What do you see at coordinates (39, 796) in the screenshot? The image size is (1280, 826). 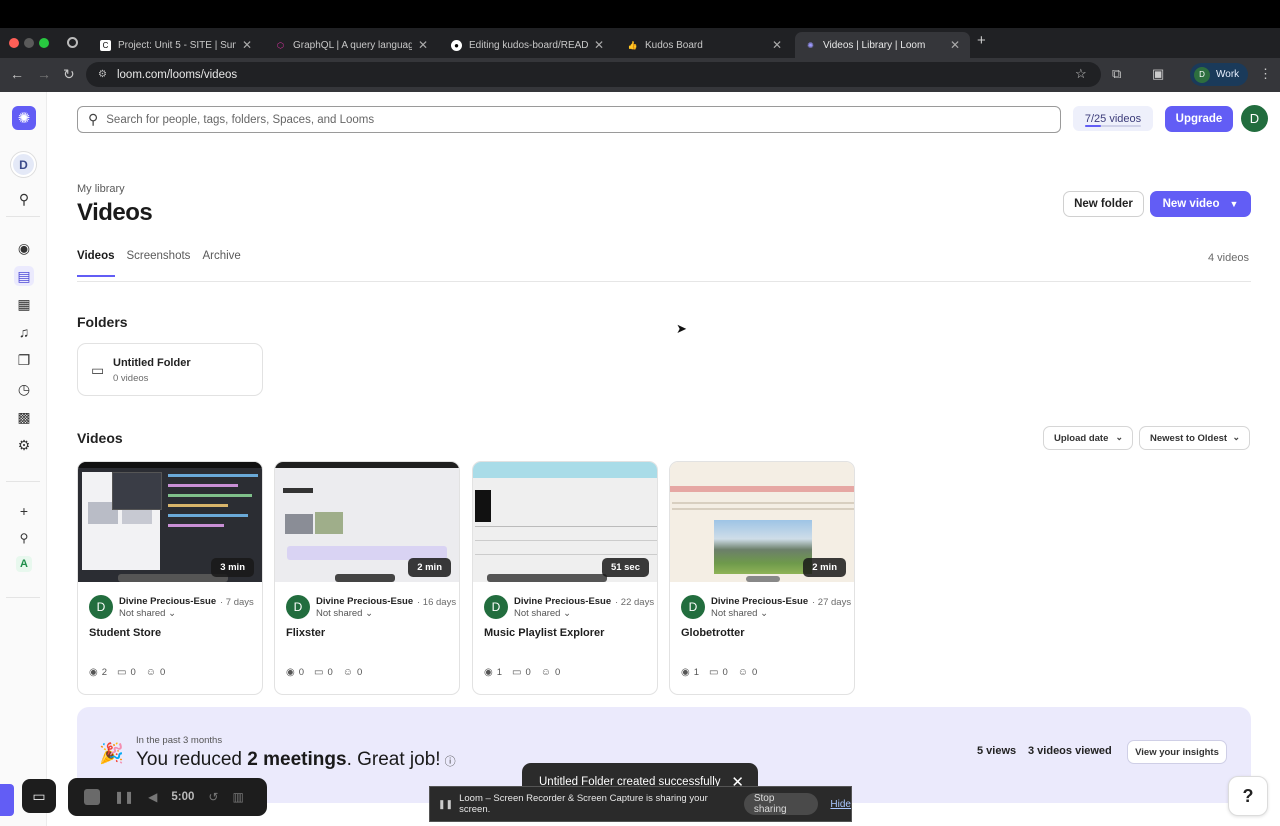 I see `camera-icon: ▭` at bounding box center [39, 796].